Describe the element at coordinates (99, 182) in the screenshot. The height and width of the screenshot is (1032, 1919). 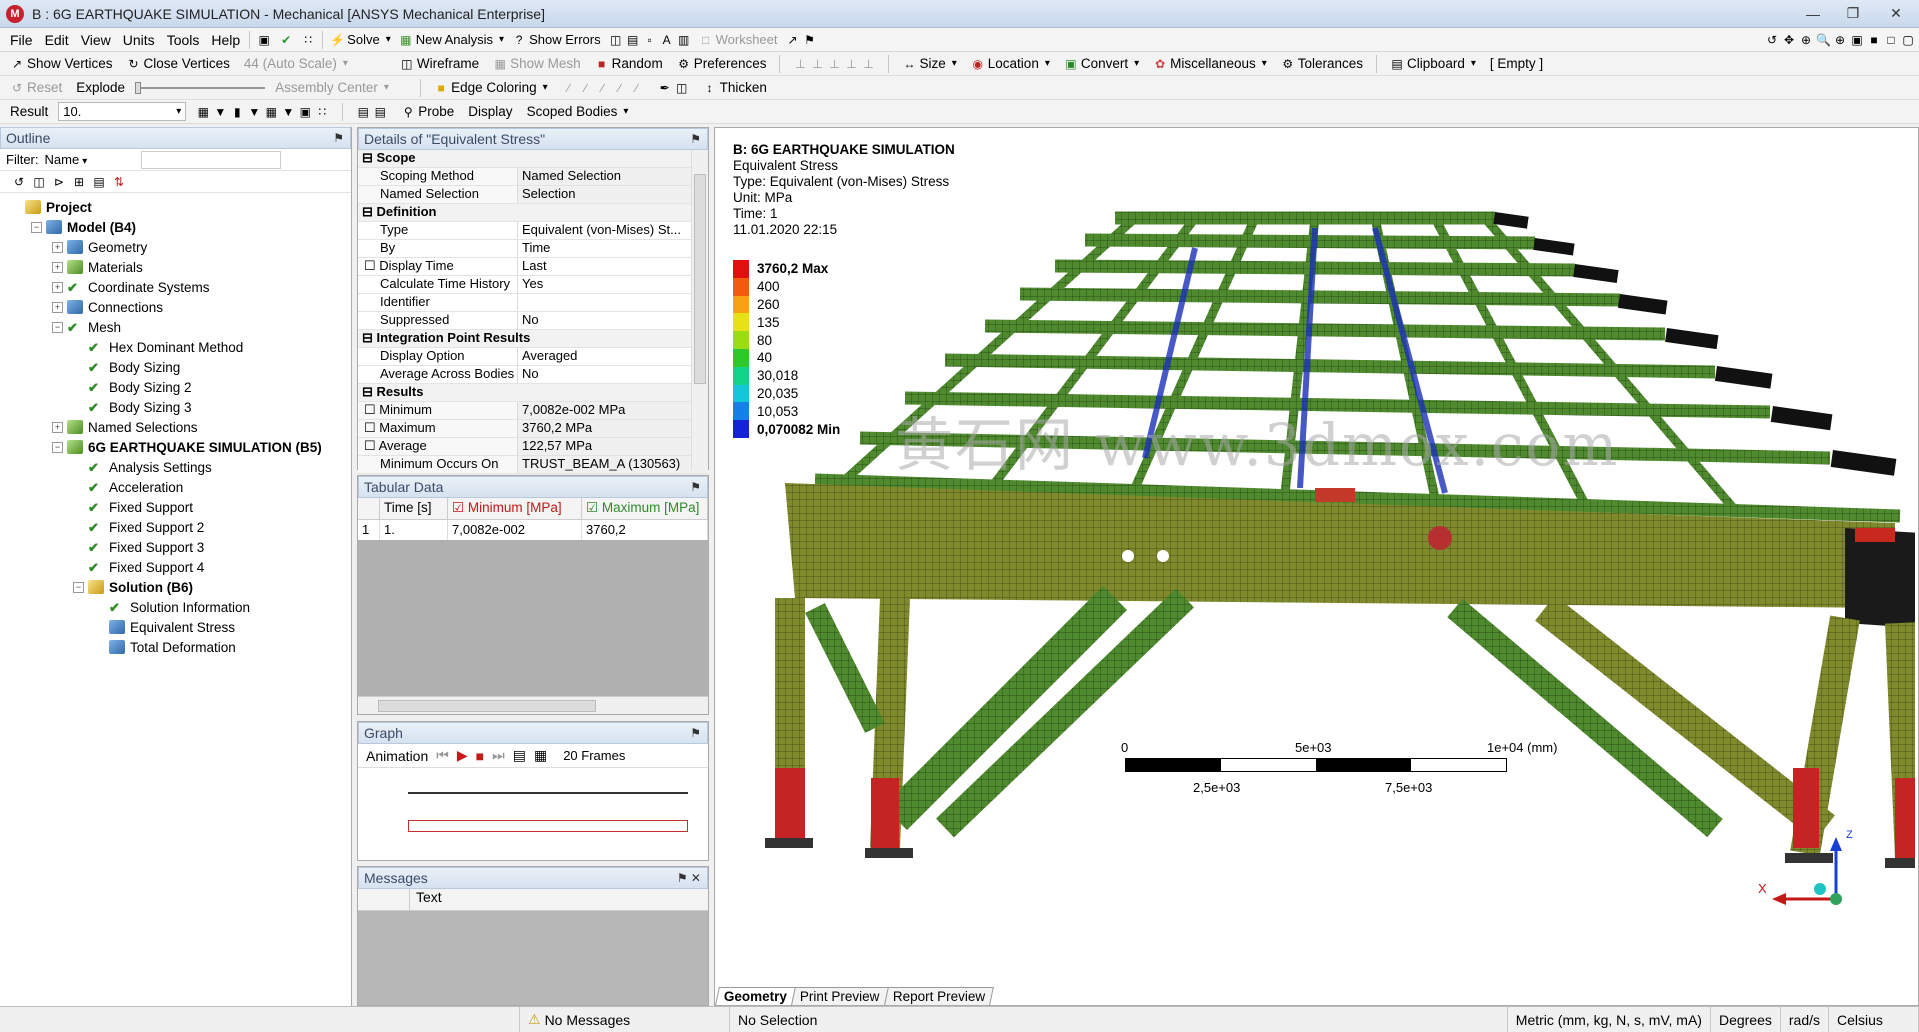
I see `folder-icon: ▤` at that location.